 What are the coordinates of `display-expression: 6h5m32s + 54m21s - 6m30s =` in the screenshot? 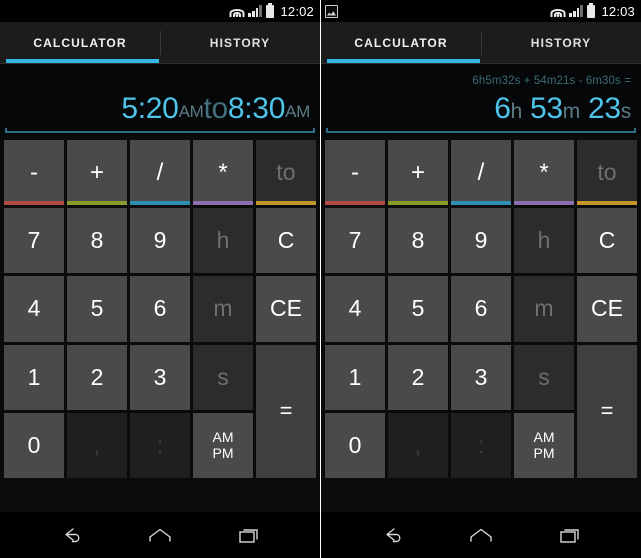 It's located at (551, 81).